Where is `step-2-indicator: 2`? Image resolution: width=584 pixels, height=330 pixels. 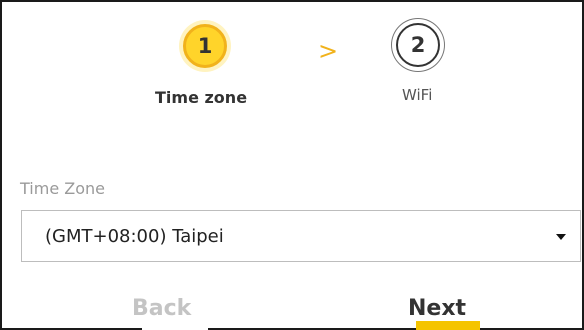
step-2-indicator: 2 is located at coordinates (418, 45).